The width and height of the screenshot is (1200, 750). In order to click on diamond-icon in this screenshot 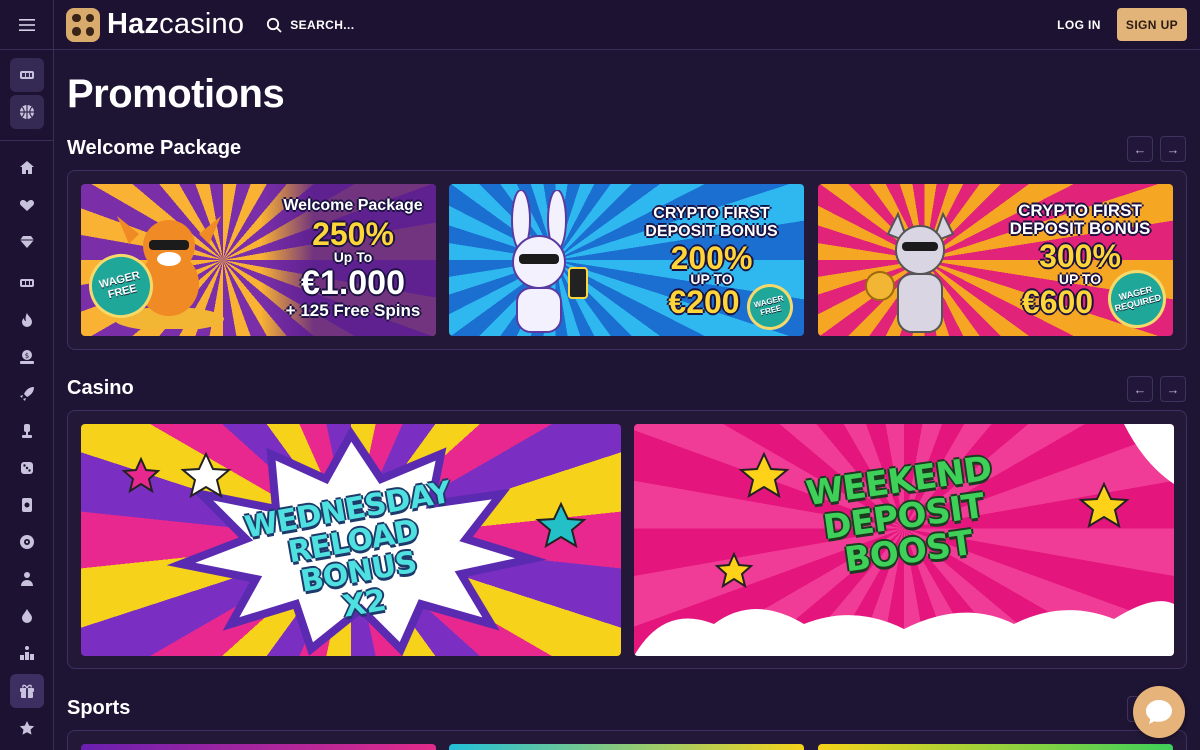, I will do `click(27, 242)`.